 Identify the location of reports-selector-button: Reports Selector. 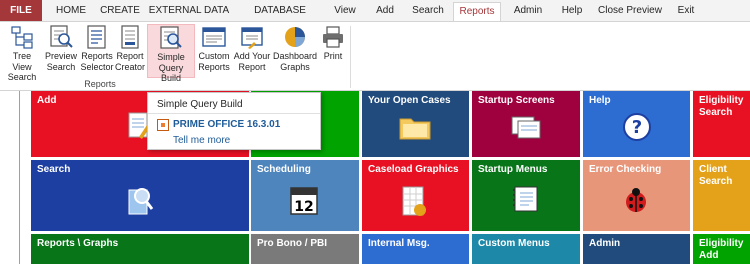
(97, 51).